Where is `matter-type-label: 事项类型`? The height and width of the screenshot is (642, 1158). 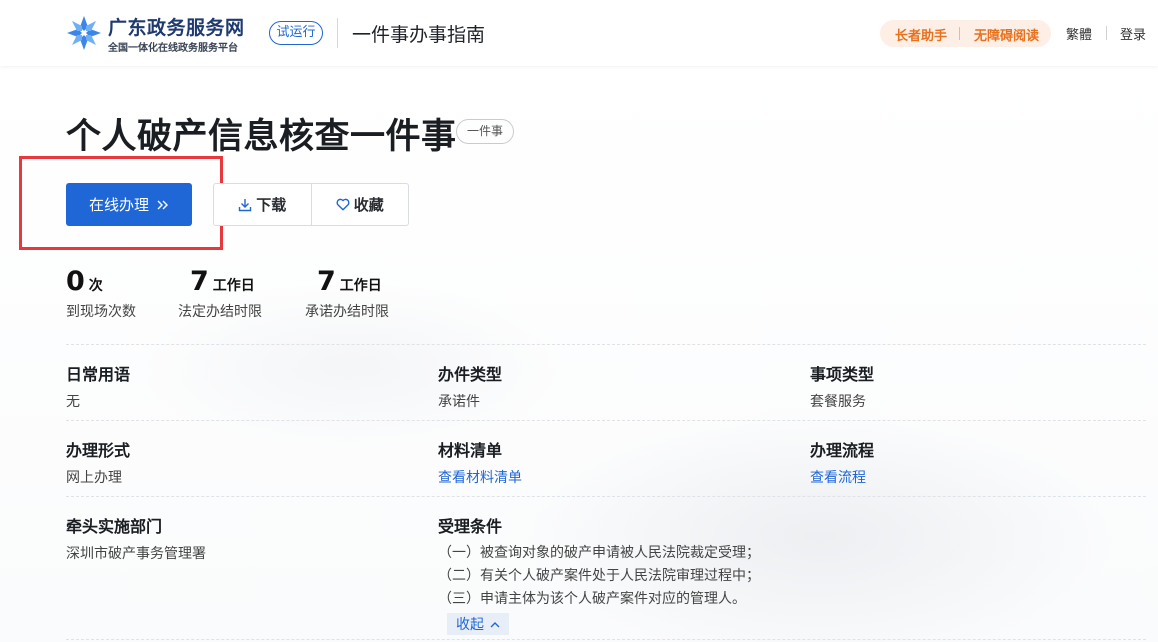 matter-type-label: 事项类型 is located at coordinates (842, 374).